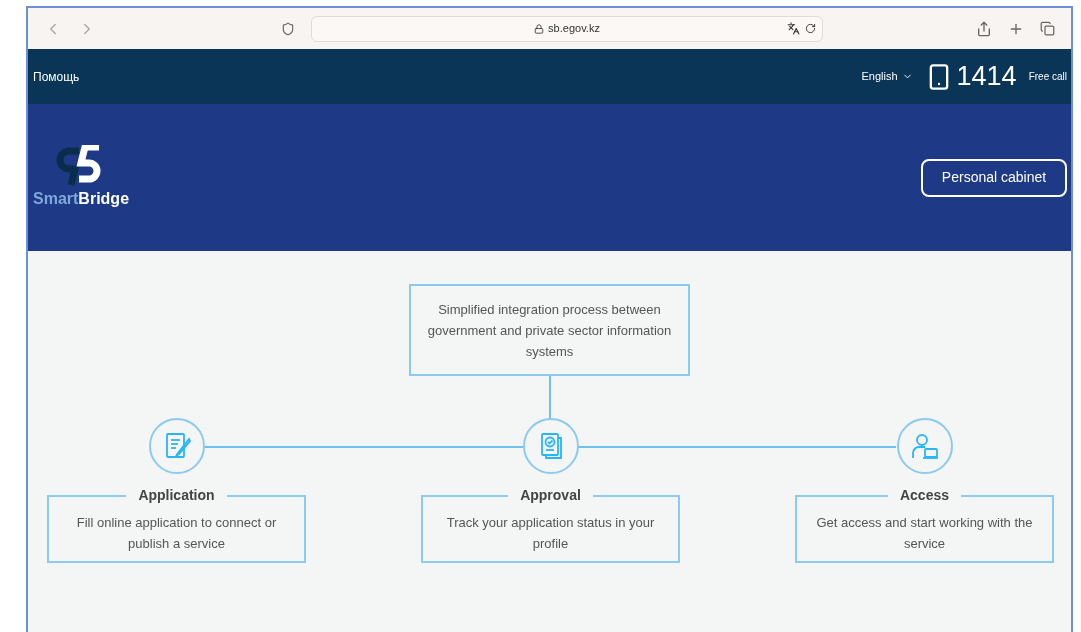 This screenshot has height=632, width=1081. Describe the element at coordinates (984, 28) in the screenshot. I see `share-icon` at that location.